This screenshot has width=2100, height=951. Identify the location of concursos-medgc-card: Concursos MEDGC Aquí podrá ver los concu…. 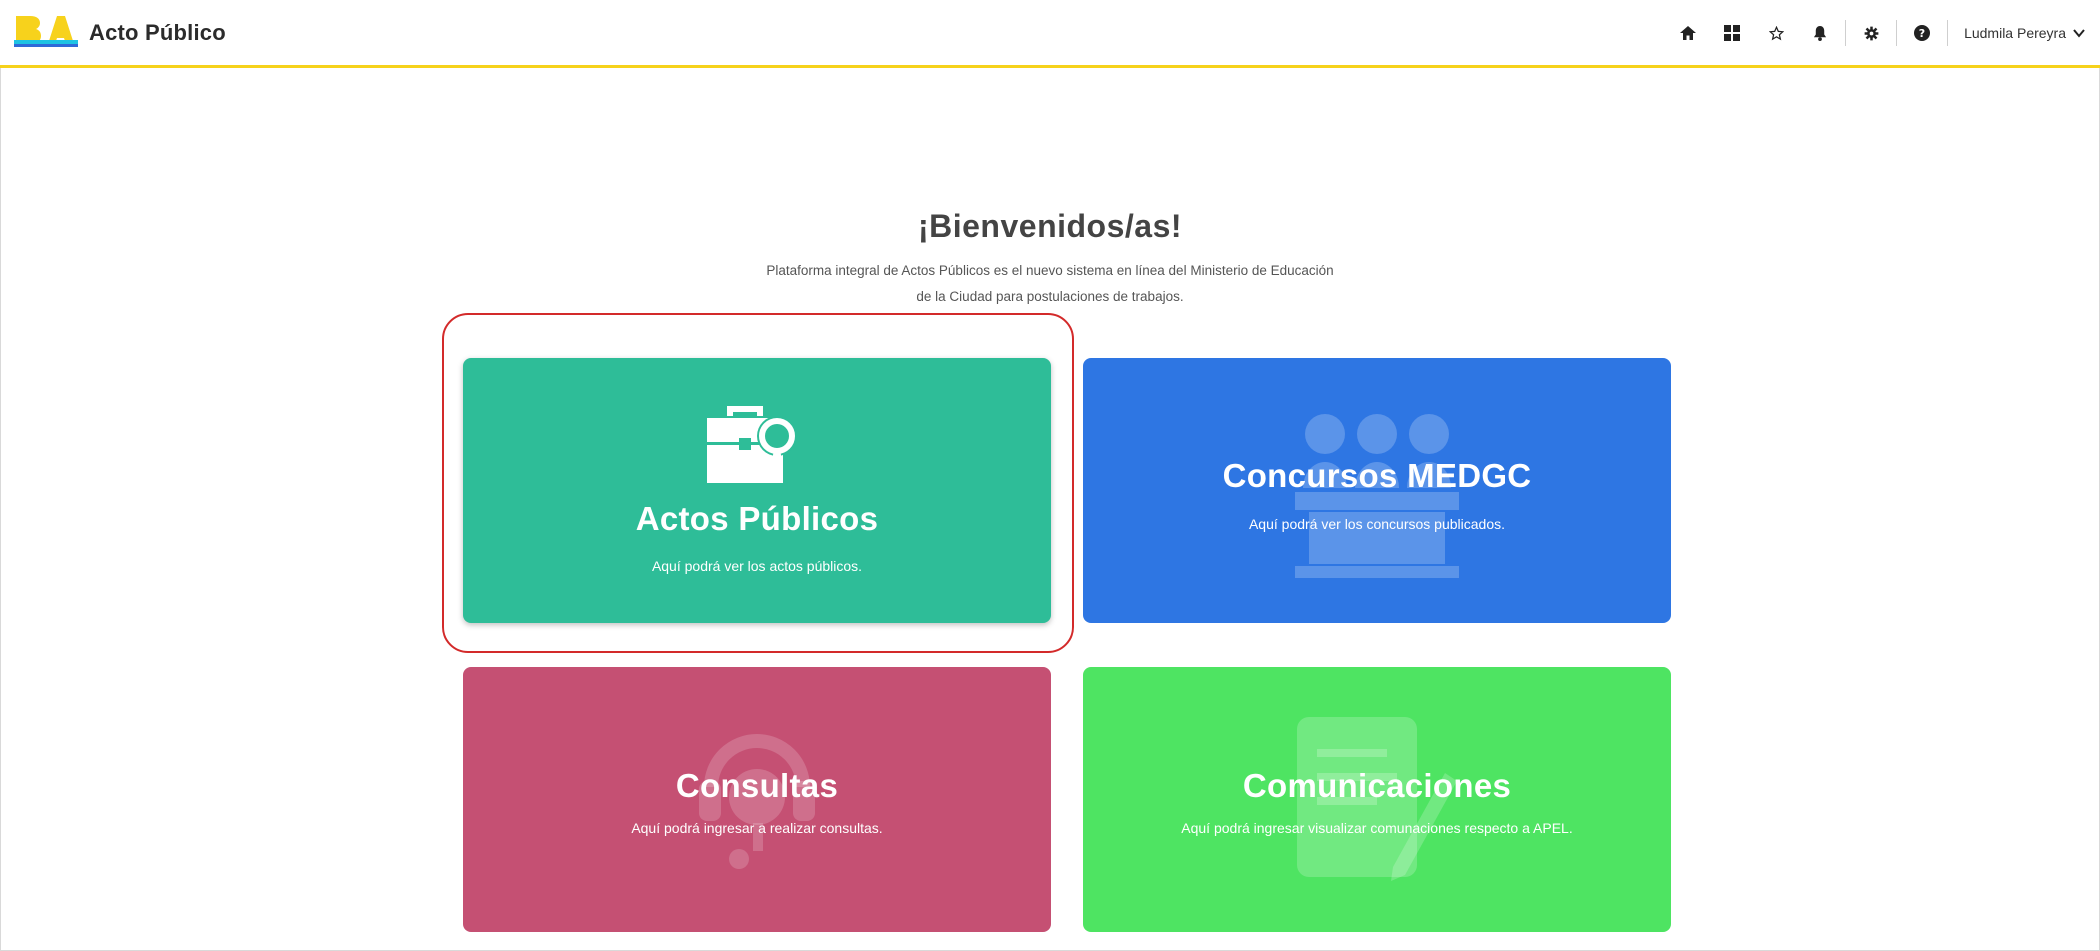
(1377, 490).